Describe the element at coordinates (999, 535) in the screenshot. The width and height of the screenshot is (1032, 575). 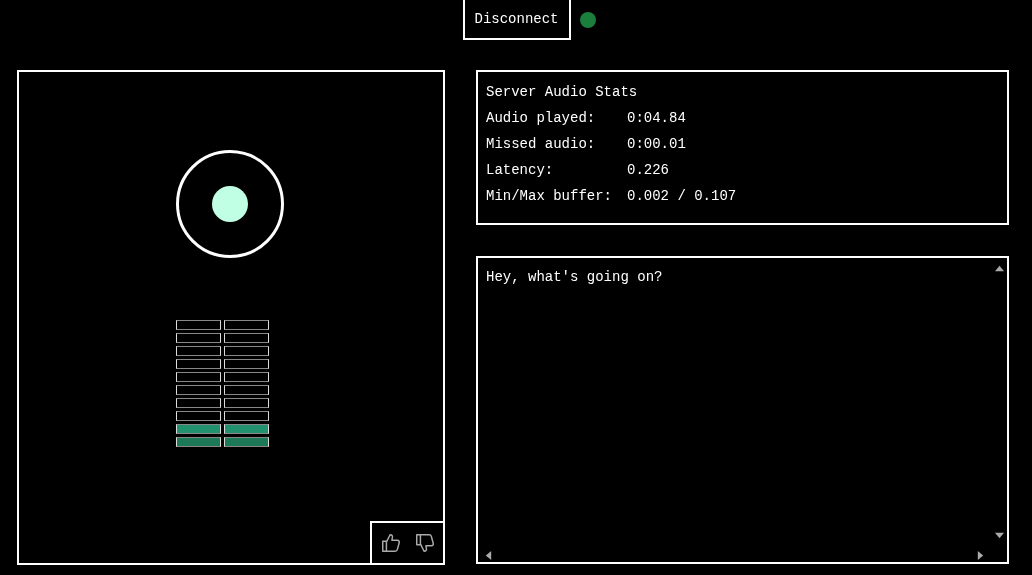
I see `scroll-down-icon` at that location.